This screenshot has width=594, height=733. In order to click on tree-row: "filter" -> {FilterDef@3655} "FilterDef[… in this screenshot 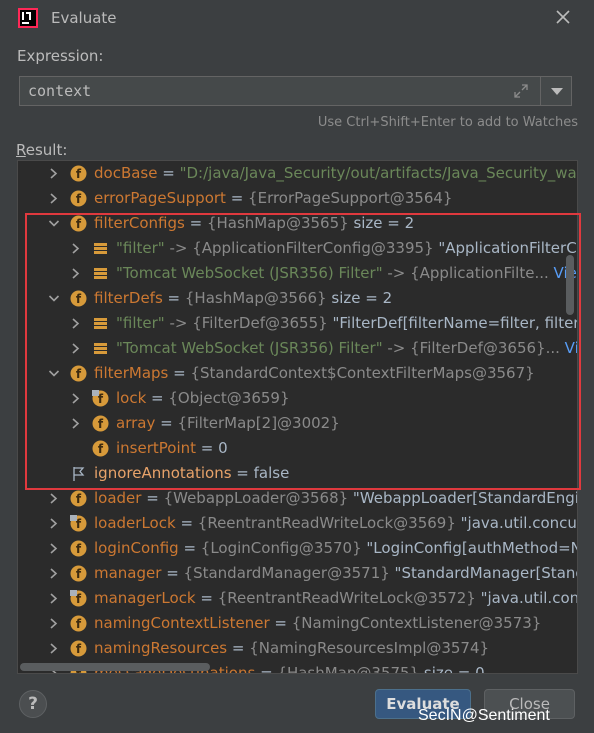, I will do `click(298, 323)`.